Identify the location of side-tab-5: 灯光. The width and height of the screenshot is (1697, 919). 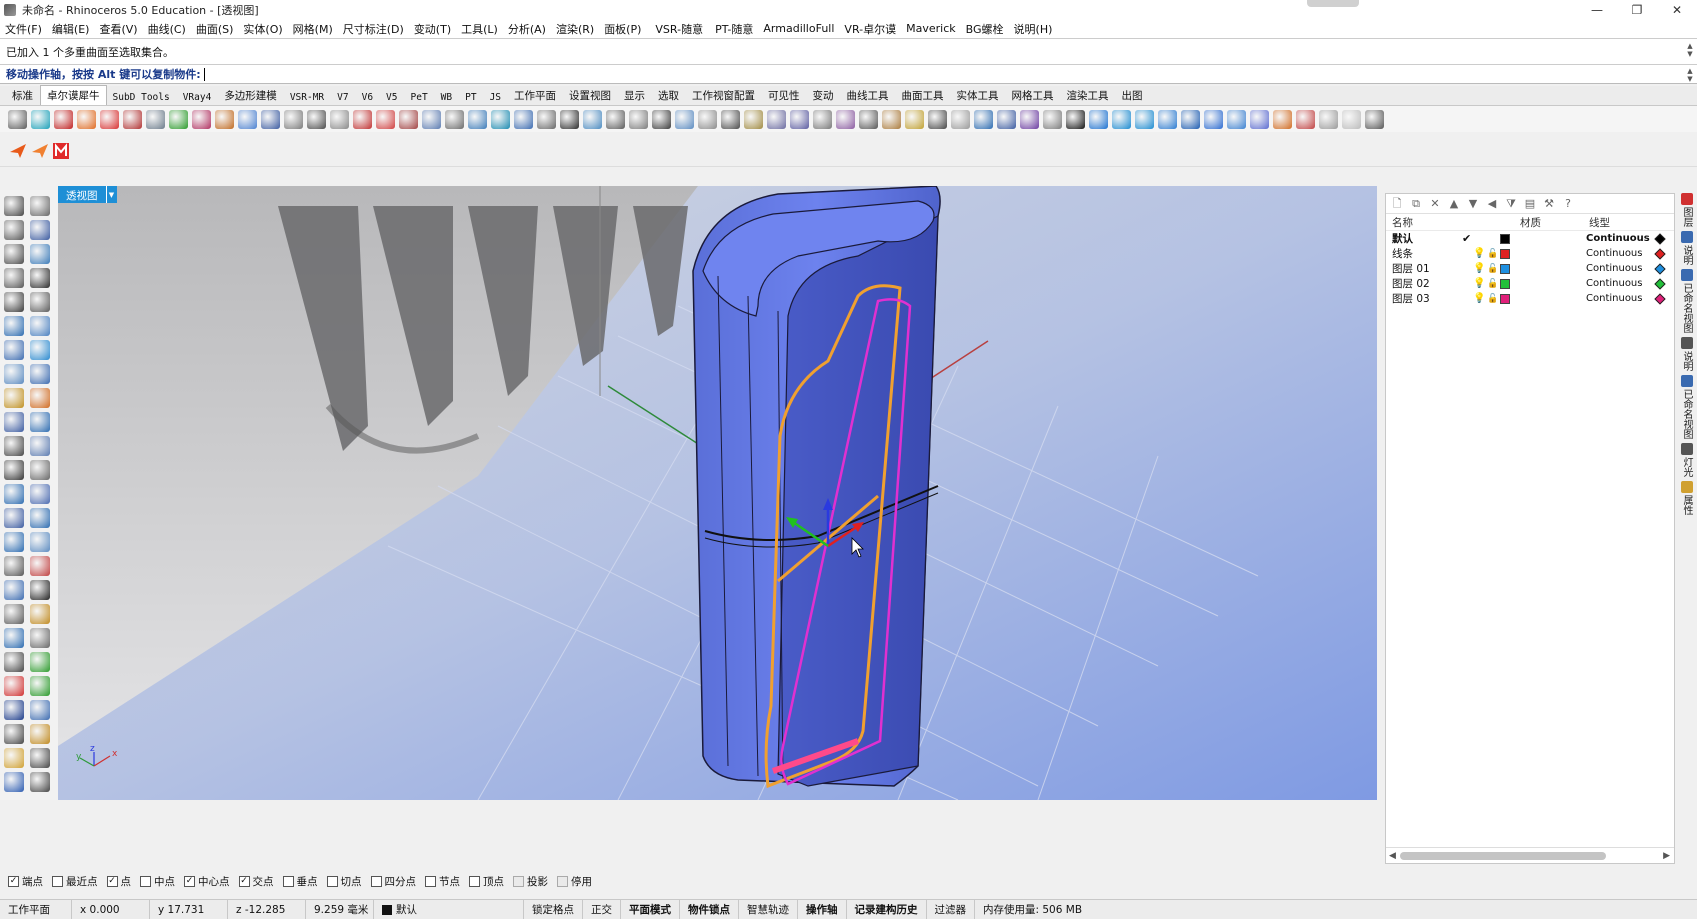
(1686, 460).